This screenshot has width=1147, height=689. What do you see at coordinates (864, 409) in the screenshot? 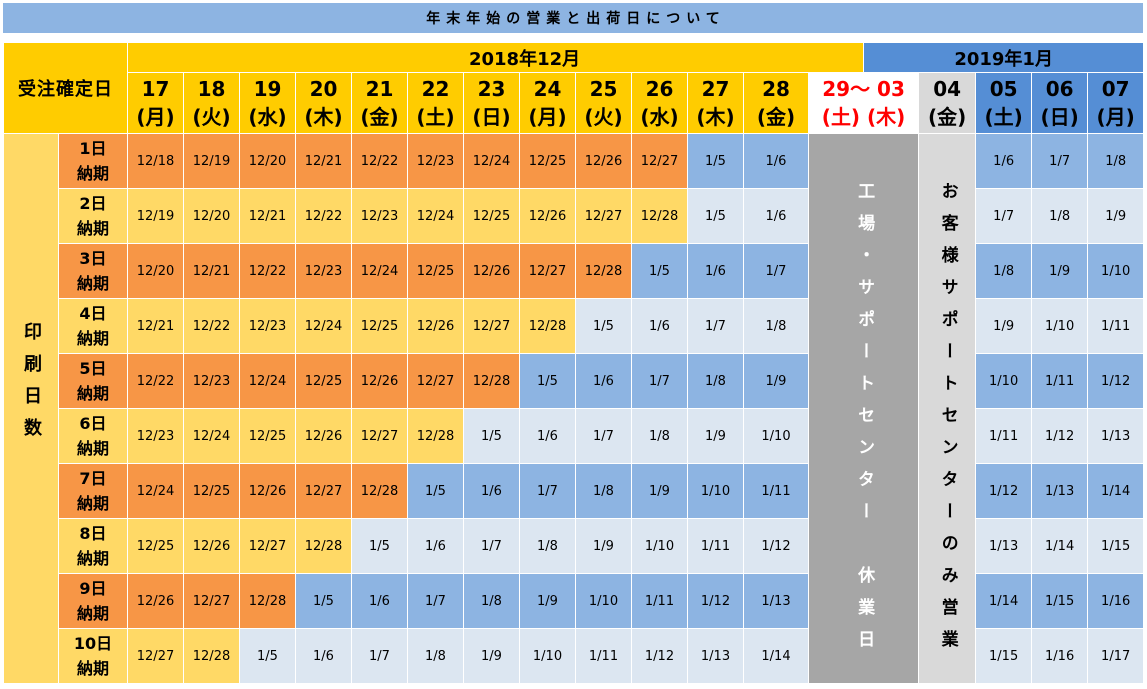
I see `factory-closed-notice: 工場・サポートセンター 休業日` at bounding box center [864, 409].